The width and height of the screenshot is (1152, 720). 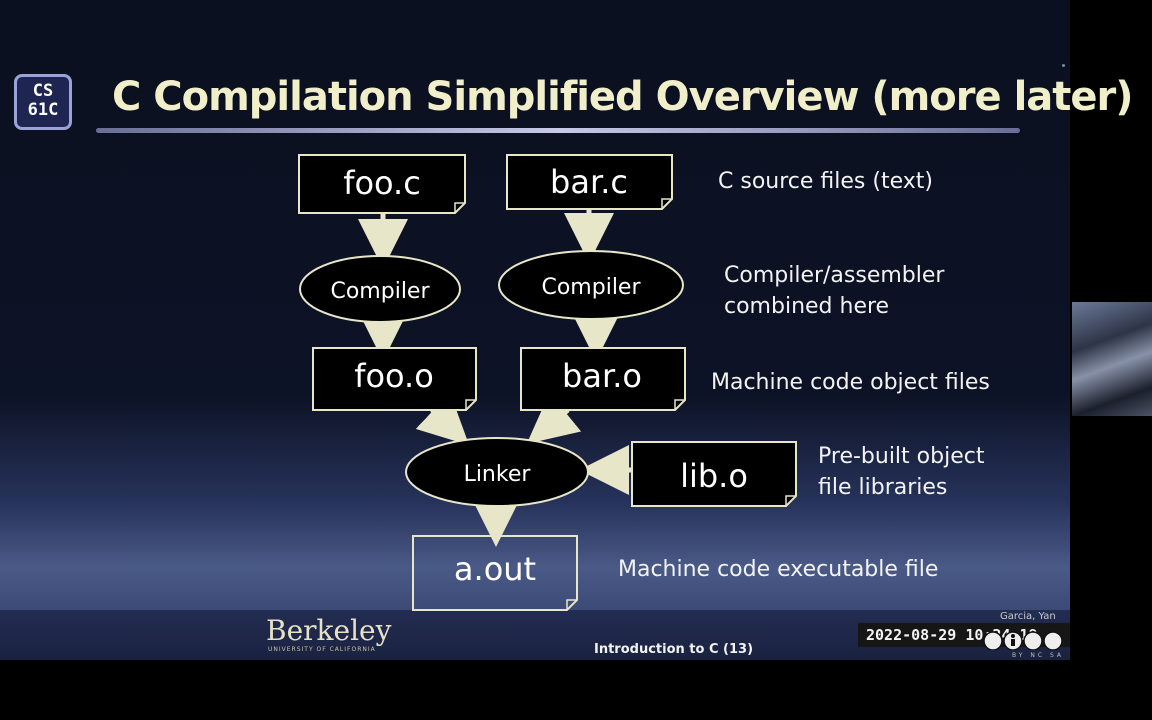 What do you see at coordinates (1112, 359) in the screenshot?
I see `video-thumbnail` at bounding box center [1112, 359].